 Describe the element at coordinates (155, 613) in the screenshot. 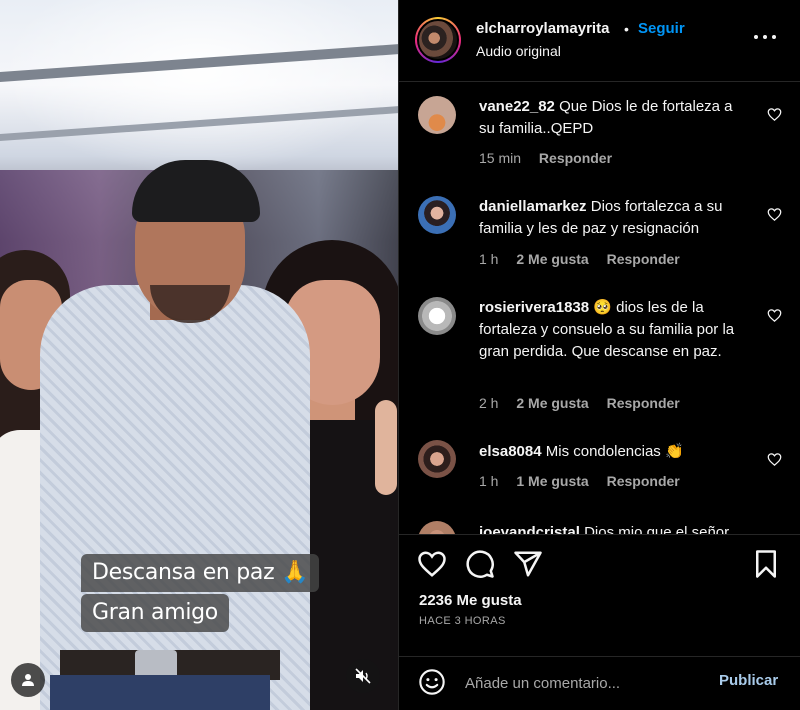

I see `video-caption-line-2: Gran amigo` at that location.